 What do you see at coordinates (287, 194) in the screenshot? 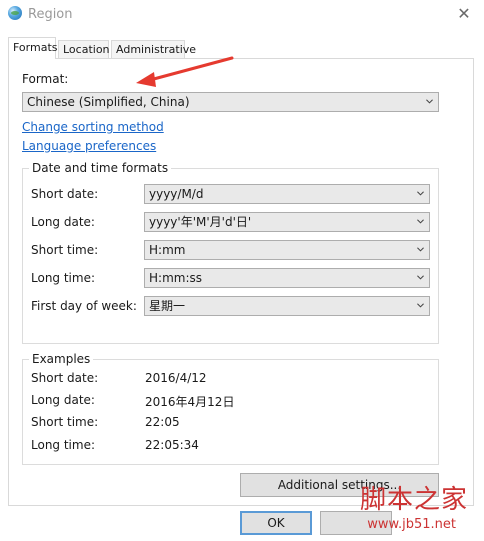
I see `short-date-dropdown: yyyy/M/d` at bounding box center [287, 194].